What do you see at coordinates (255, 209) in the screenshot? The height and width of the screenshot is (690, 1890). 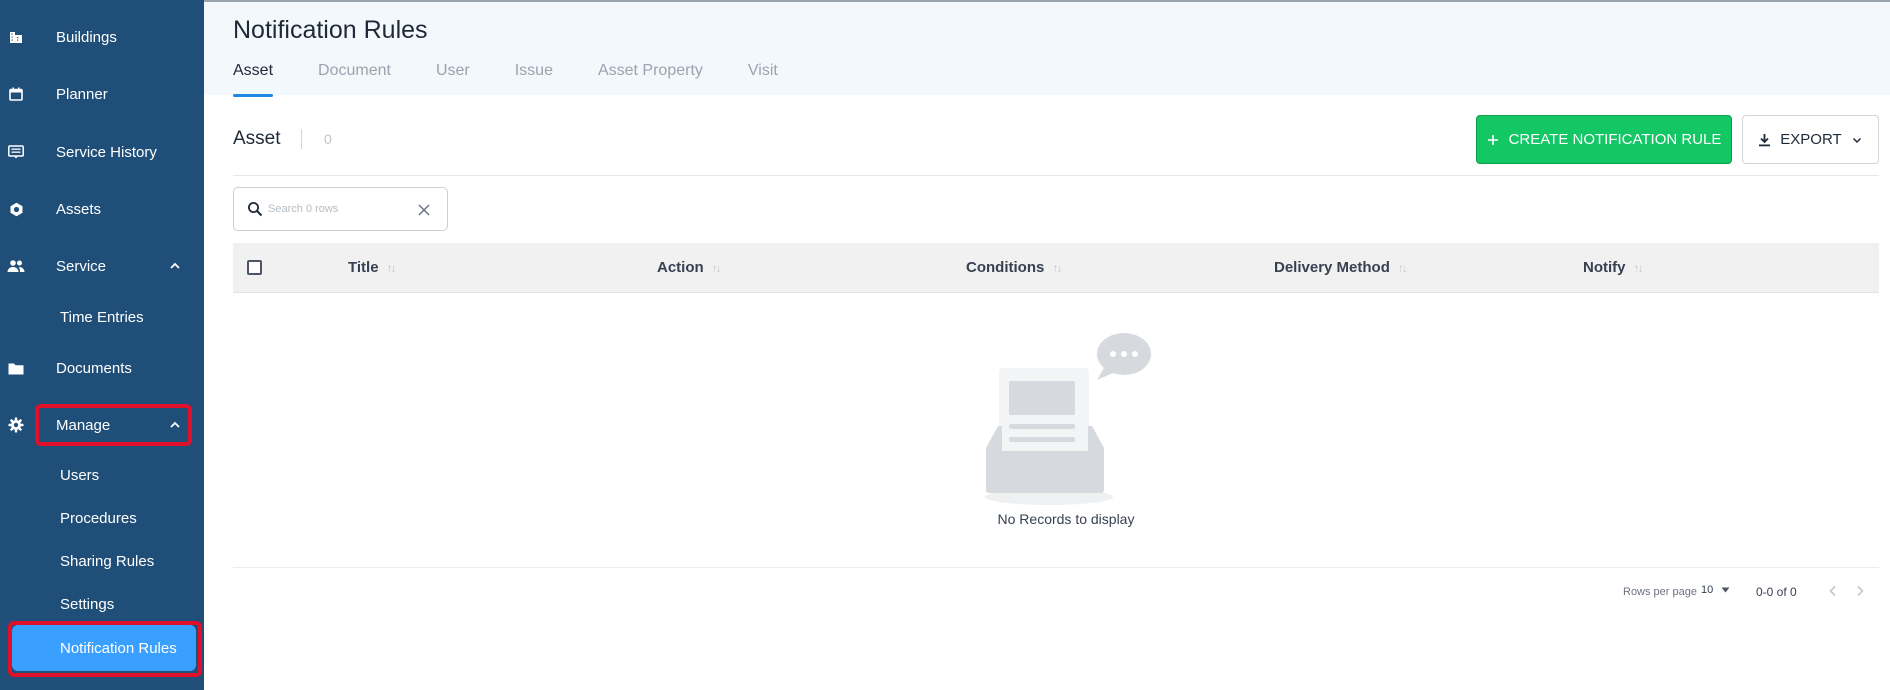 I see `search-icon` at bounding box center [255, 209].